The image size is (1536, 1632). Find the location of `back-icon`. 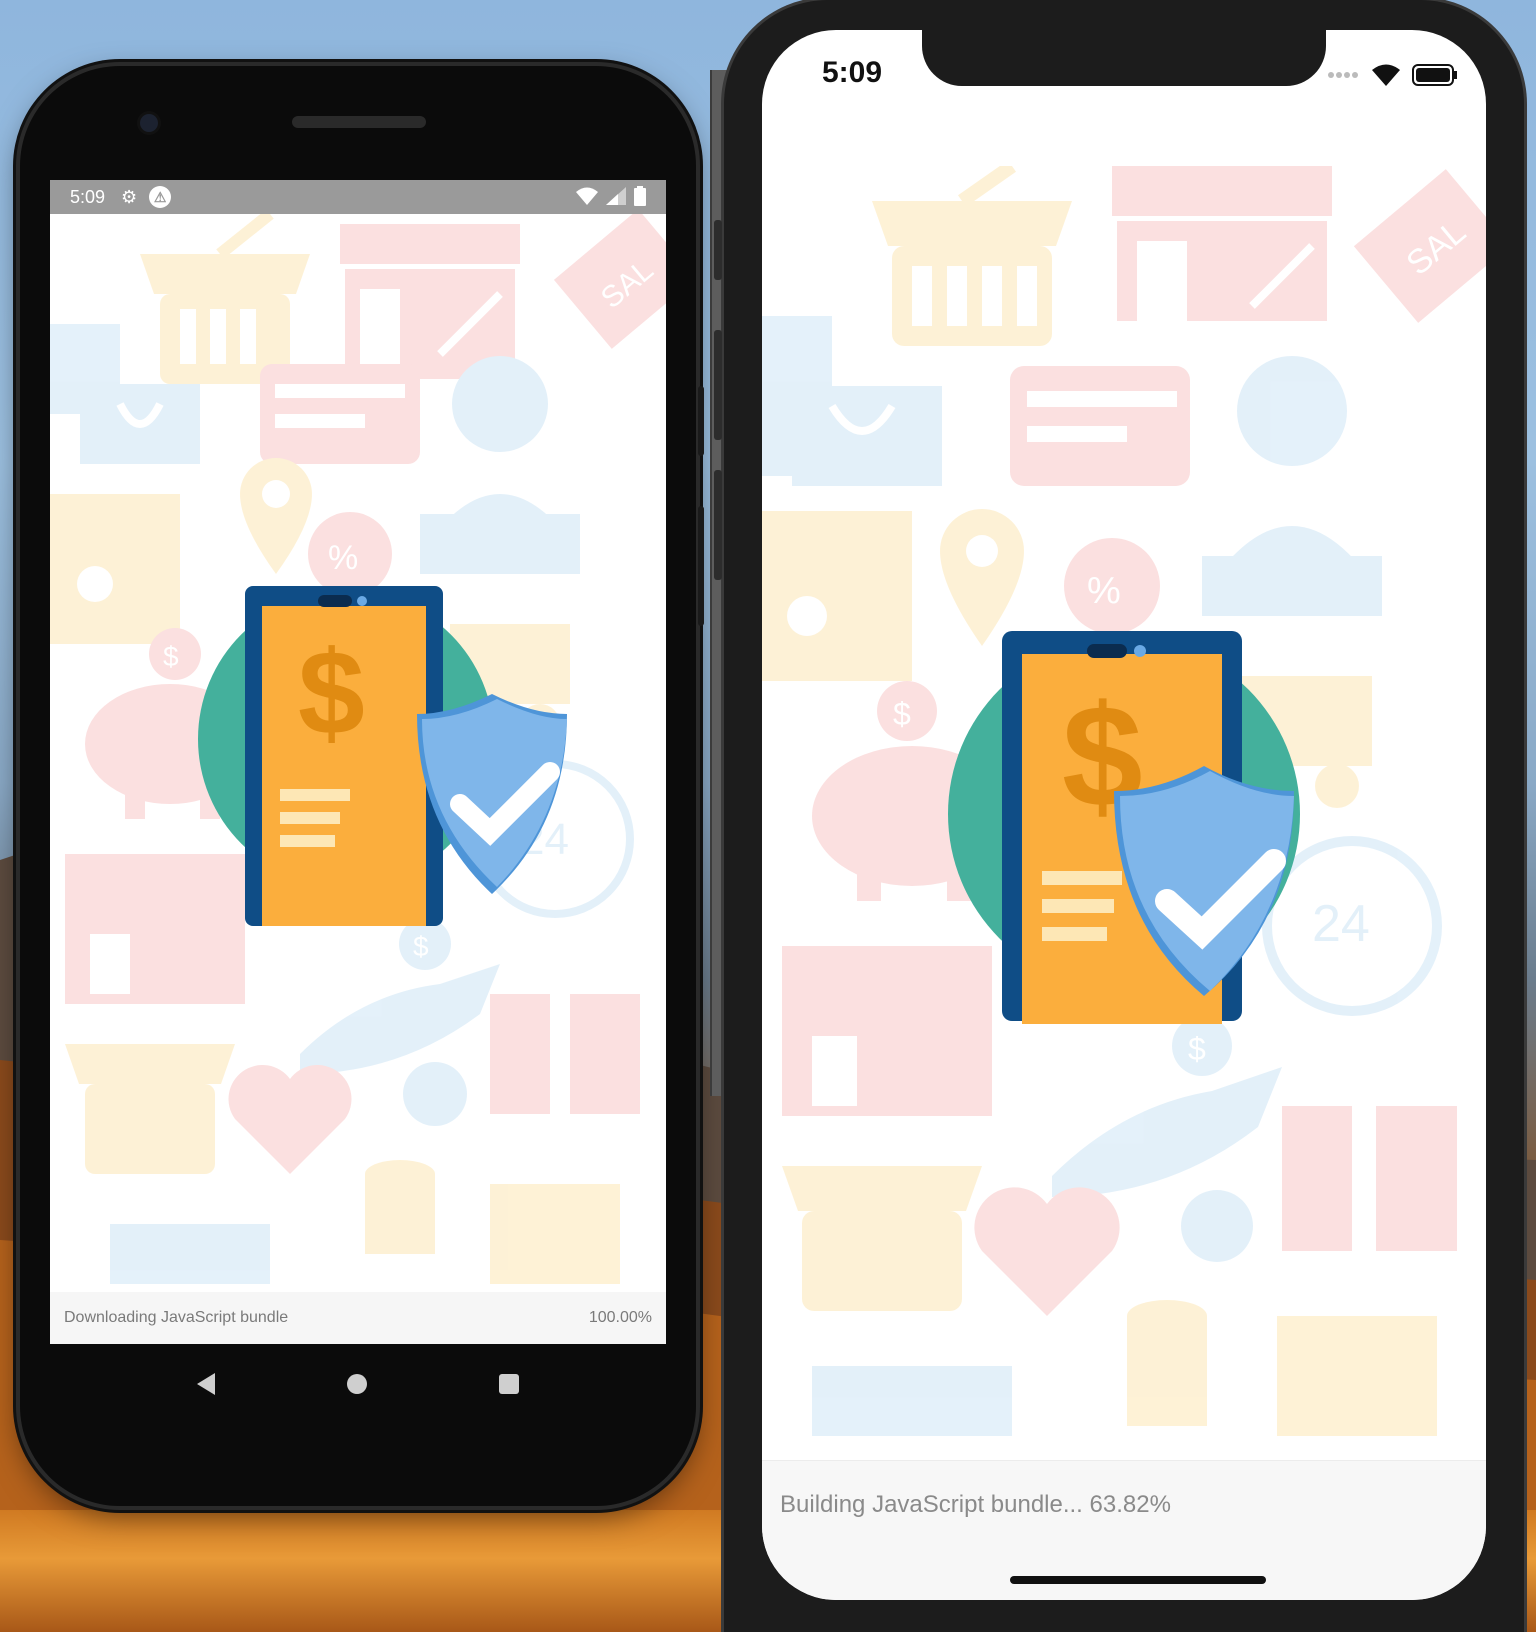

back-icon is located at coordinates (206, 1384).